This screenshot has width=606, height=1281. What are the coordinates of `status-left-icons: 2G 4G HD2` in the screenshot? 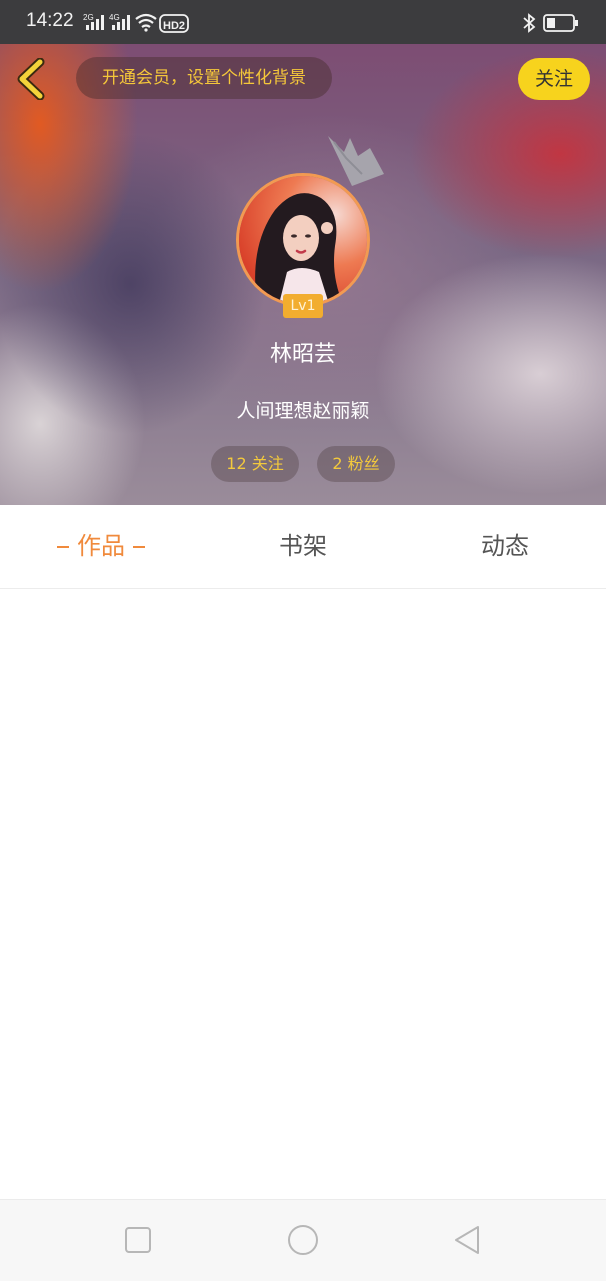 It's located at (136, 23).